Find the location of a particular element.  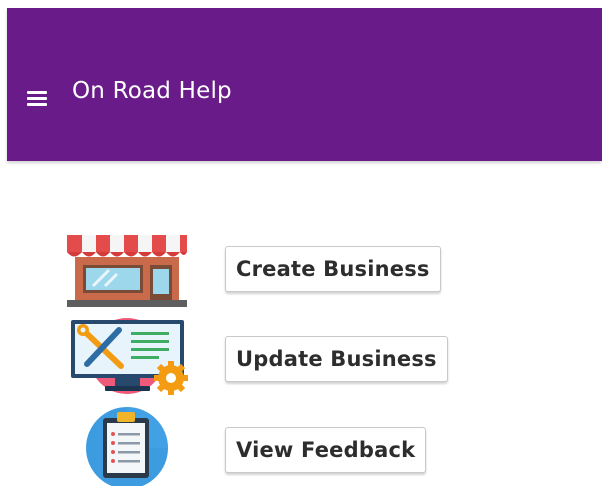

app-title: On Road Help is located at coordinates (152, 91).